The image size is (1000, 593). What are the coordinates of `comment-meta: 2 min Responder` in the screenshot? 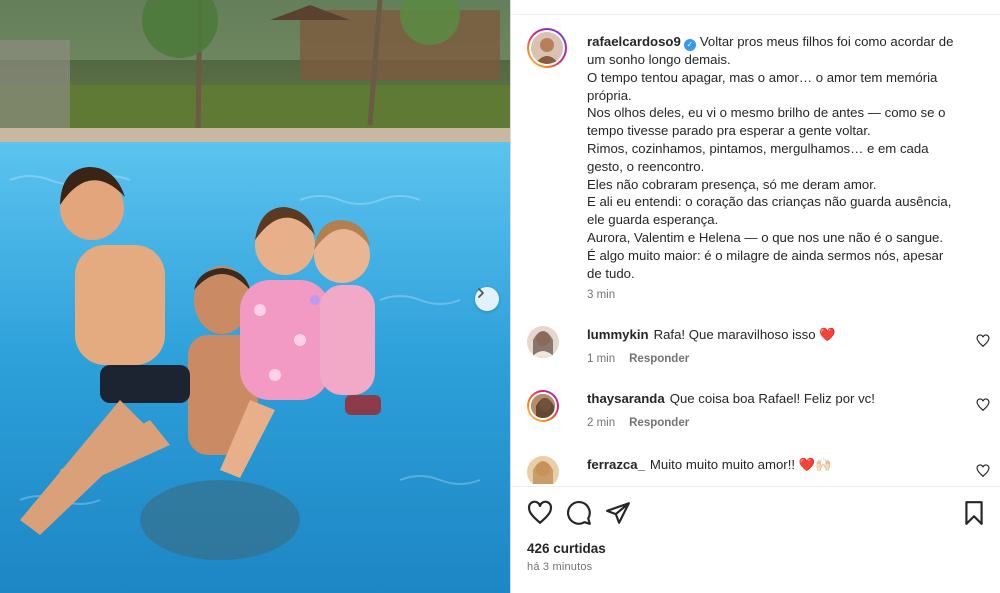 It's located at (638, 423).